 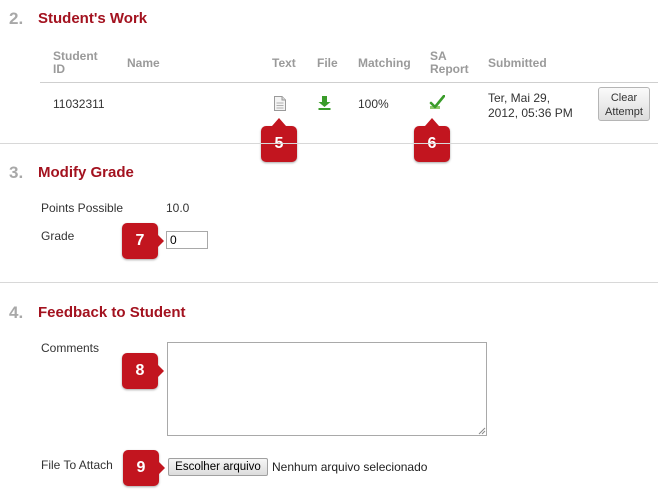 What do you see at coordinates (279, 140) in the screenshot?
I see `callout-5: 5` at bounding box center [279, 140].